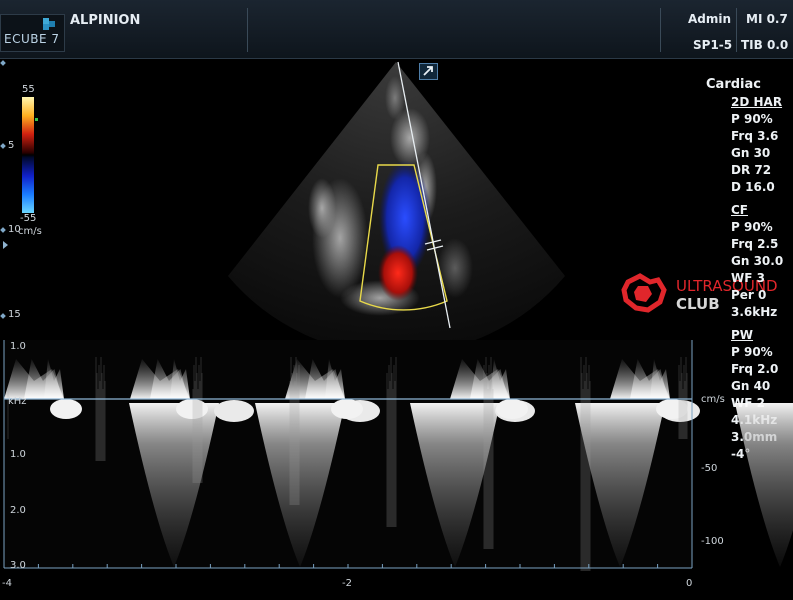  I want to click on watermark-line2: CLUB, so click(698, 304).